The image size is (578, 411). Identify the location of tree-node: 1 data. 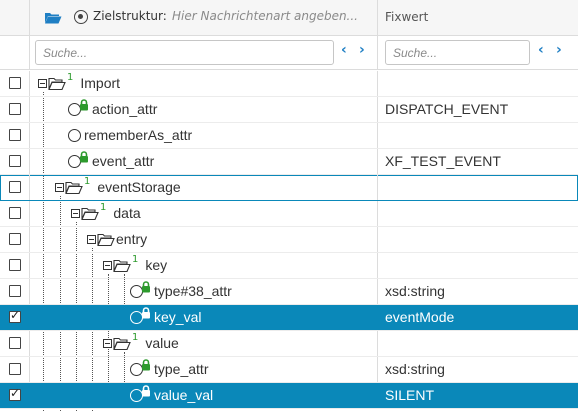
(106, 211).